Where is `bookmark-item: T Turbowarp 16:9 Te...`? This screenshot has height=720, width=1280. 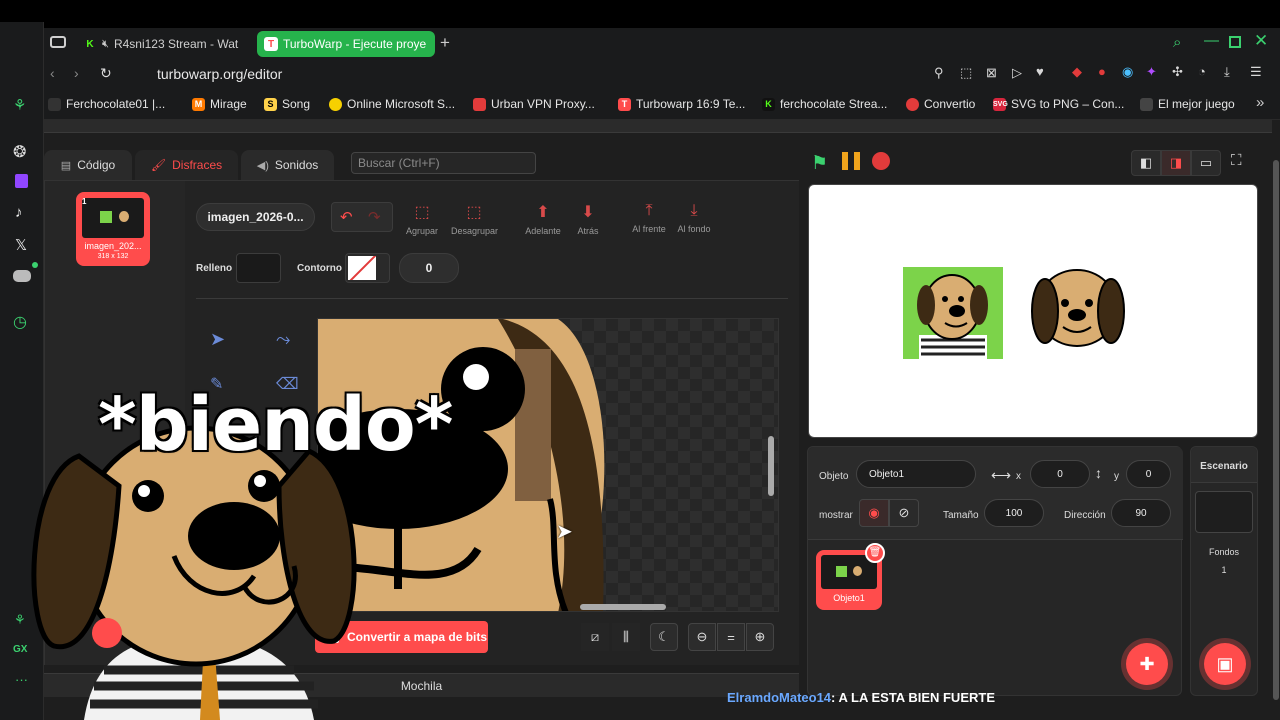
bookmark-item: T Turbowarp 16:9 Te... is located at coordinates (681, 104).